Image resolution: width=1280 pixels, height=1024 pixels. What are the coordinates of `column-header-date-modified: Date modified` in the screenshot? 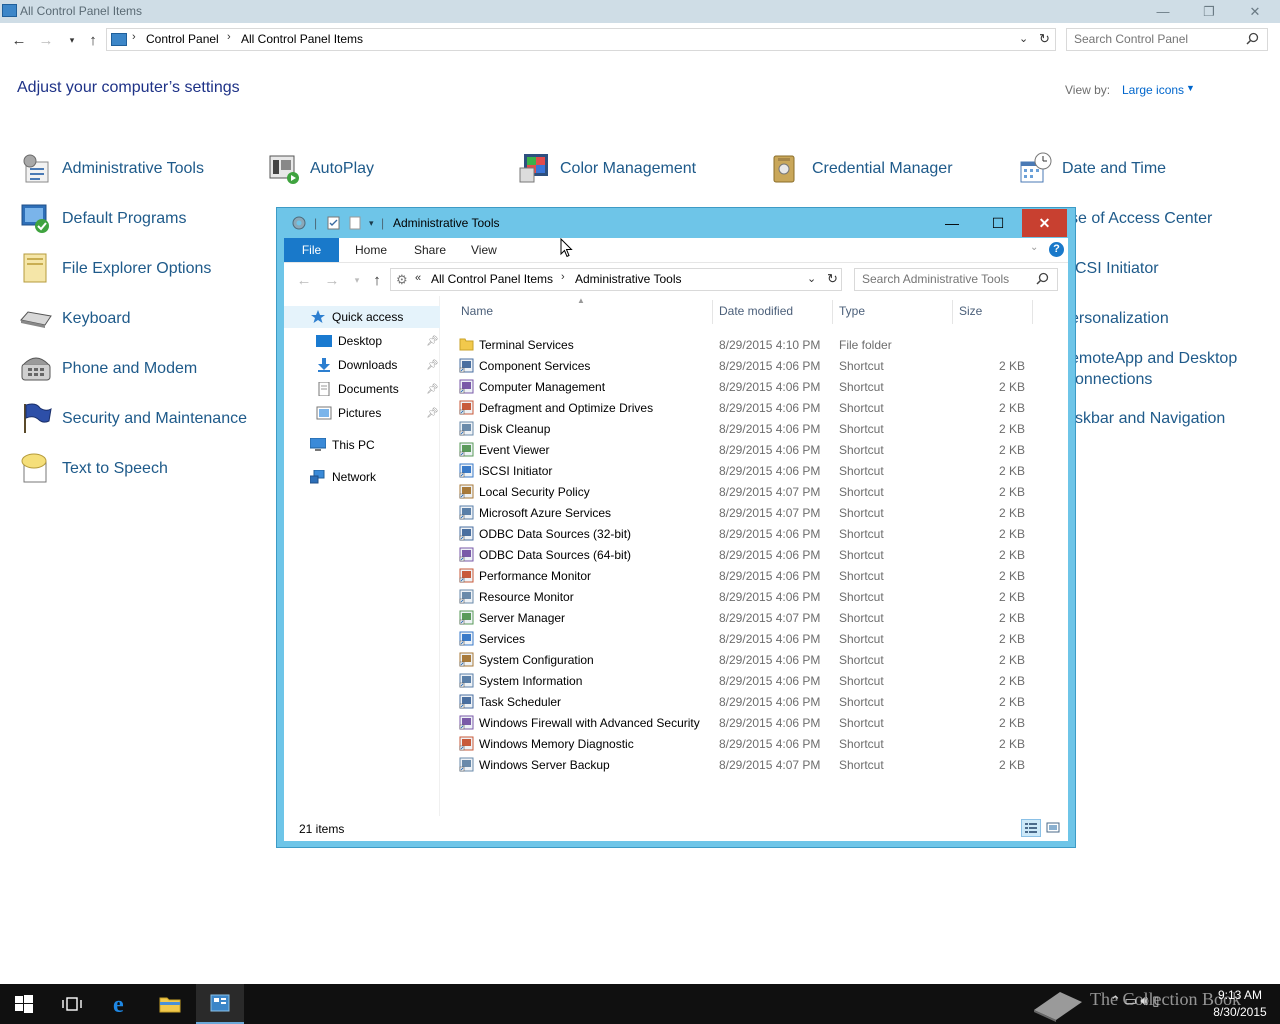 It's located at (756, 311).